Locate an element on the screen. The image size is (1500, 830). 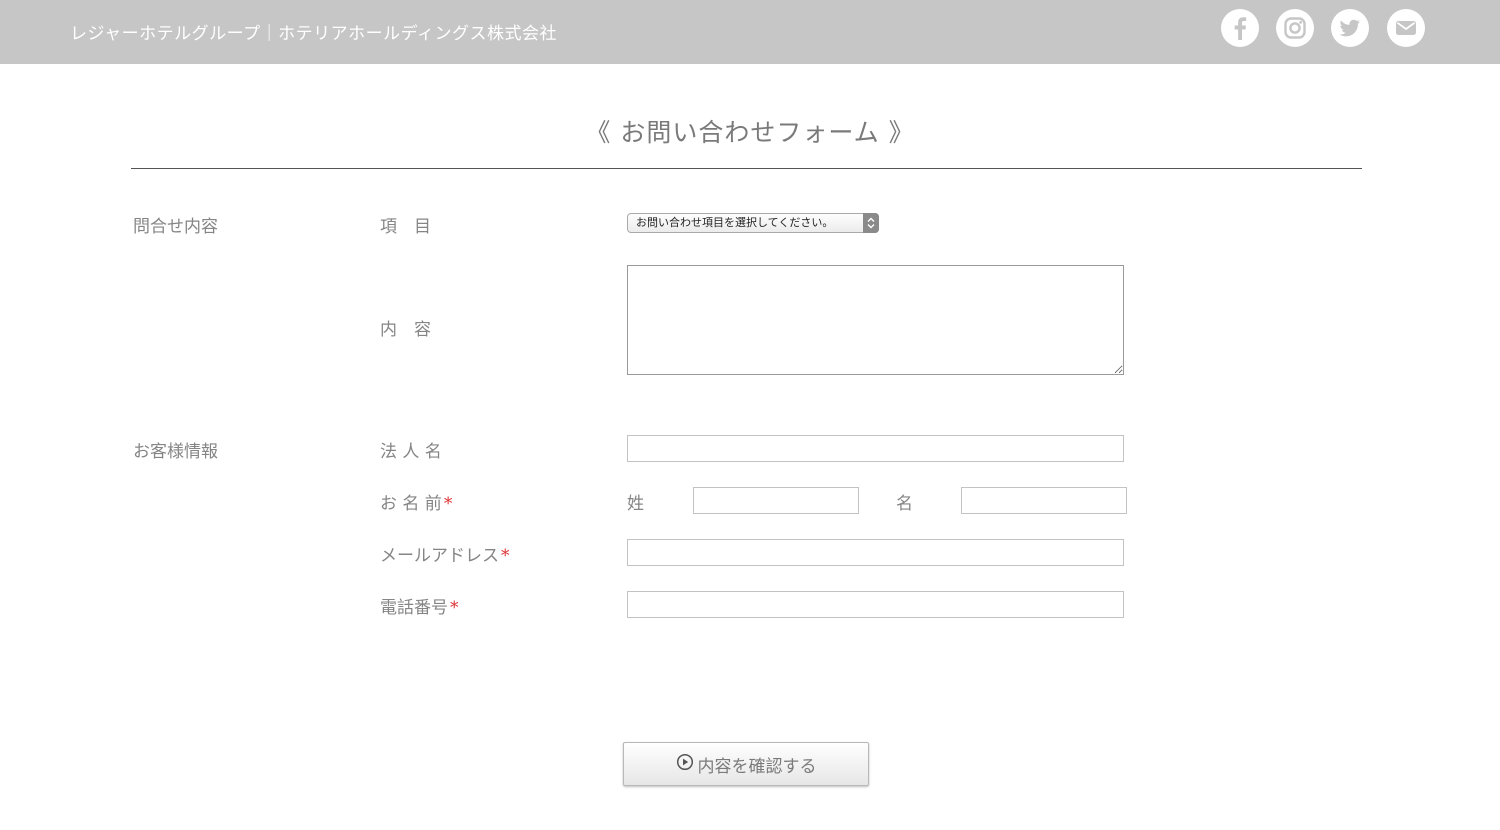
title-divider is located at coordinates (746, 168).